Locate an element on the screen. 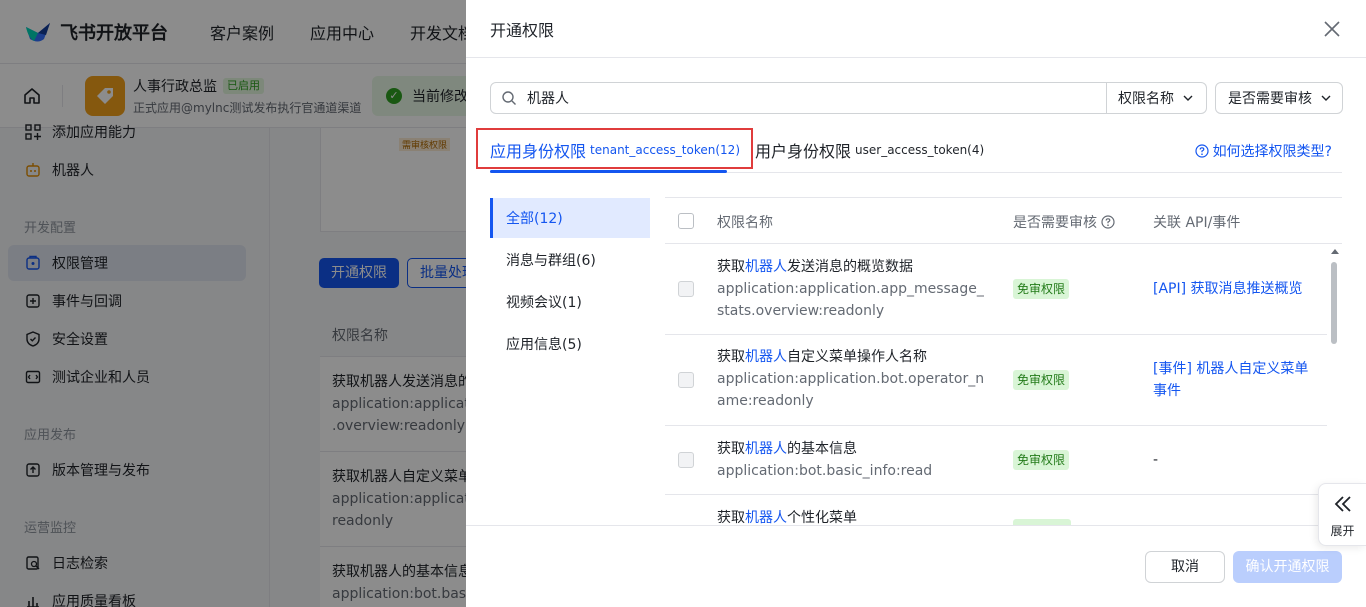 This screenshot has height=607, width=1366. scrollbar-thumb is located at coordinates (1334, 303).